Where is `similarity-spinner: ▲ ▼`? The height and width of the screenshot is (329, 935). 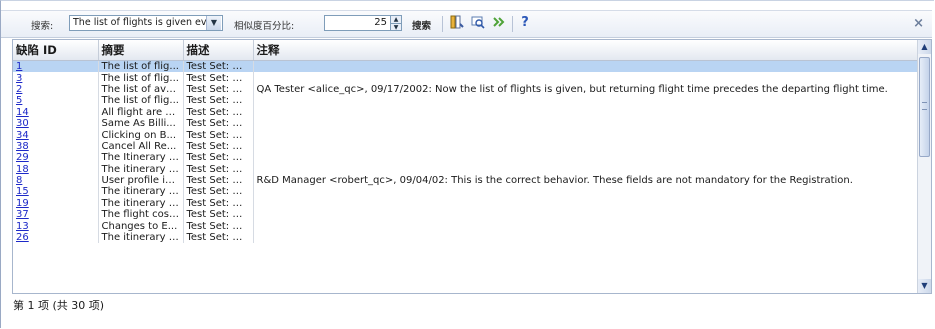 similarity-spinner: ▲ ▼ is located at coordinates (396, 23).